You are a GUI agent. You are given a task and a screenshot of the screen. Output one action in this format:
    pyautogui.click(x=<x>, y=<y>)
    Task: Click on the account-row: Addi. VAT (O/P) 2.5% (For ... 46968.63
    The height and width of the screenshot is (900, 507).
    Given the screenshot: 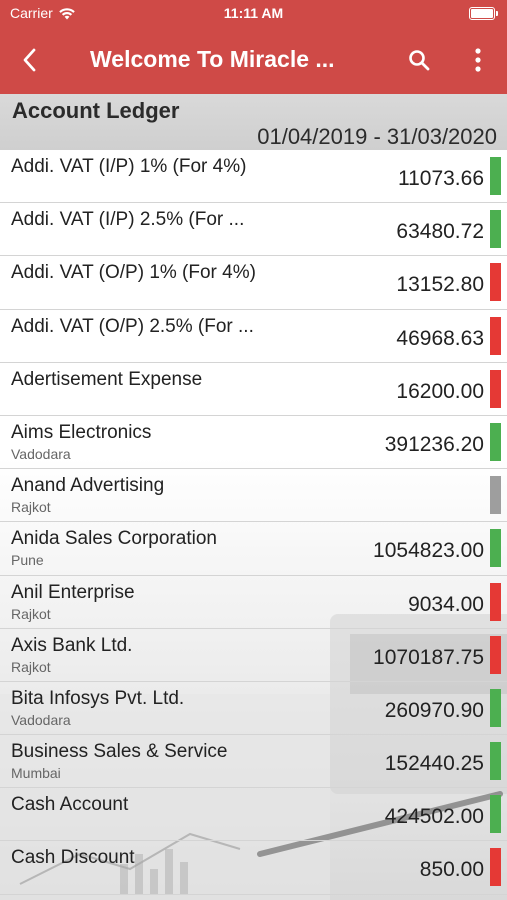 What is the action you would take?
    pyautogui.click(x=253, y=336)
    